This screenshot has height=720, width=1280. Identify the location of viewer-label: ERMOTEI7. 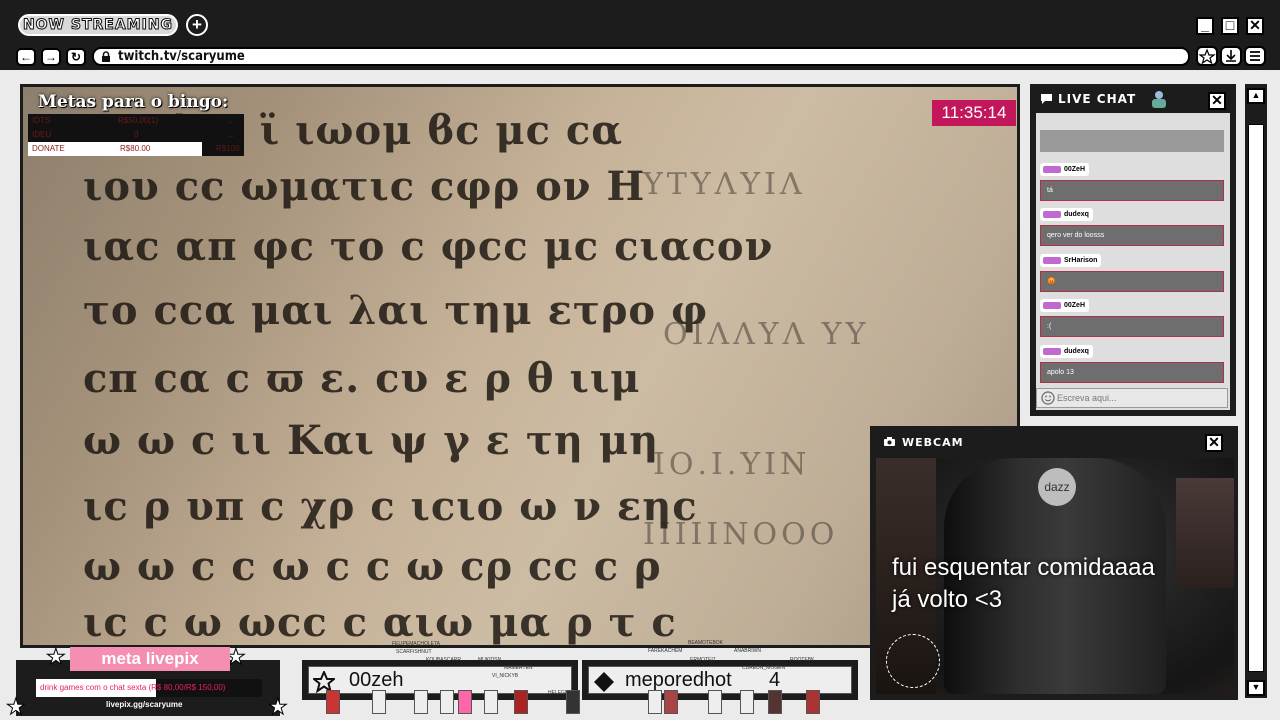
(703, 660).